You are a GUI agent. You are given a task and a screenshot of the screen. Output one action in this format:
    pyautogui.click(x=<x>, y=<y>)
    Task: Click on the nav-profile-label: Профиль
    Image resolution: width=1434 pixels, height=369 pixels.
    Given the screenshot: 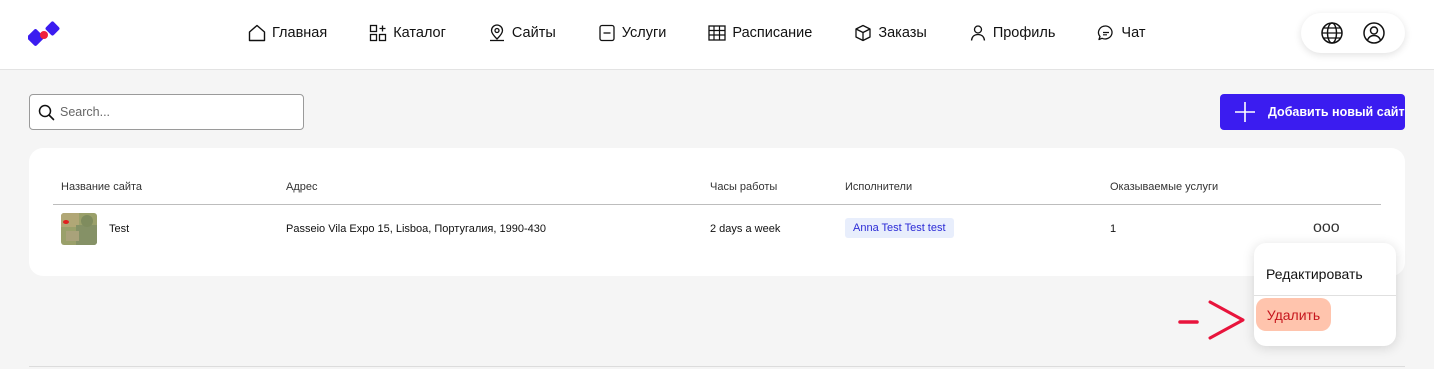 What is the action you would take?
    pyautogui.click(x=1024, y=33)
    